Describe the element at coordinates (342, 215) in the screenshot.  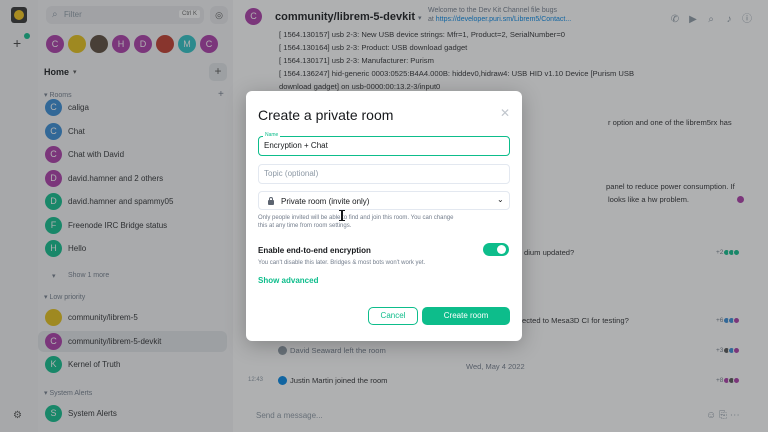
I see `text-cursor-icon` at that location.